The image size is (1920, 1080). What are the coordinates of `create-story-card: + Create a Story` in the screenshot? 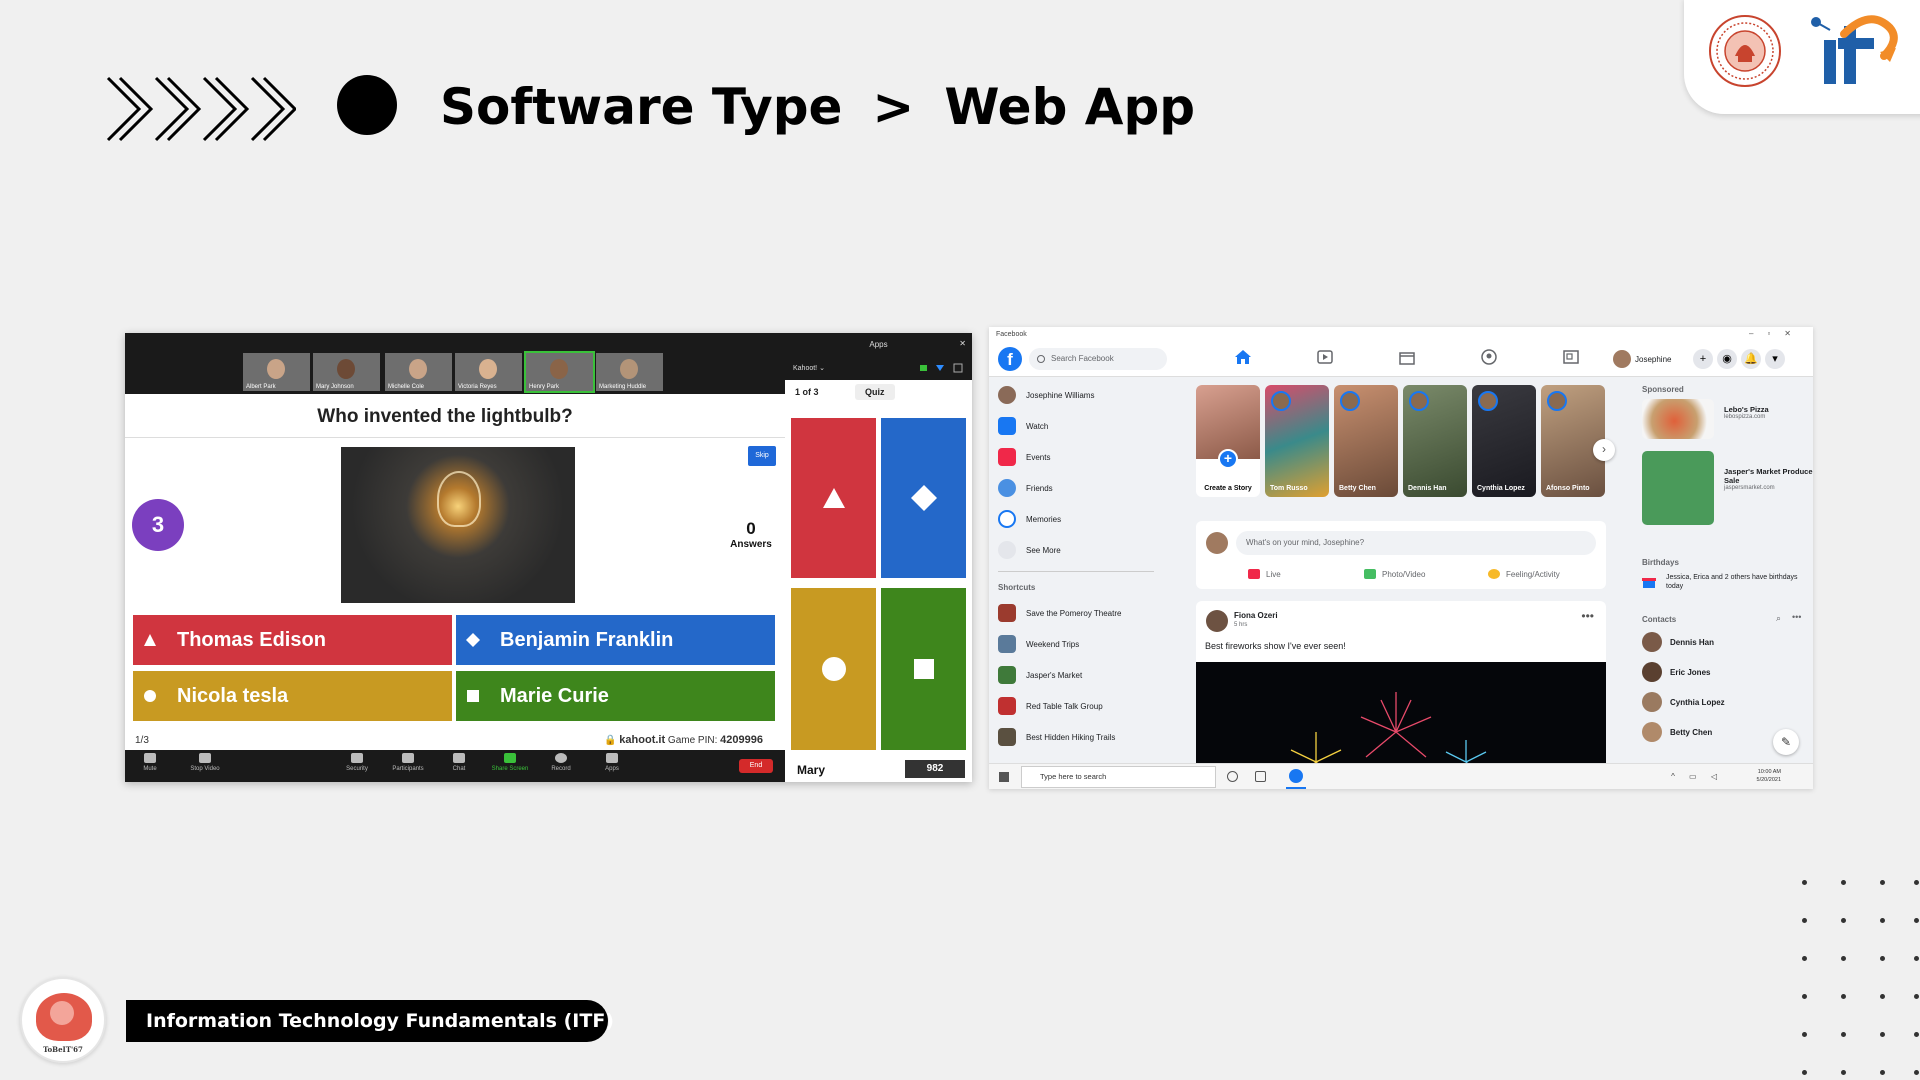 It's located at (1228, 441).